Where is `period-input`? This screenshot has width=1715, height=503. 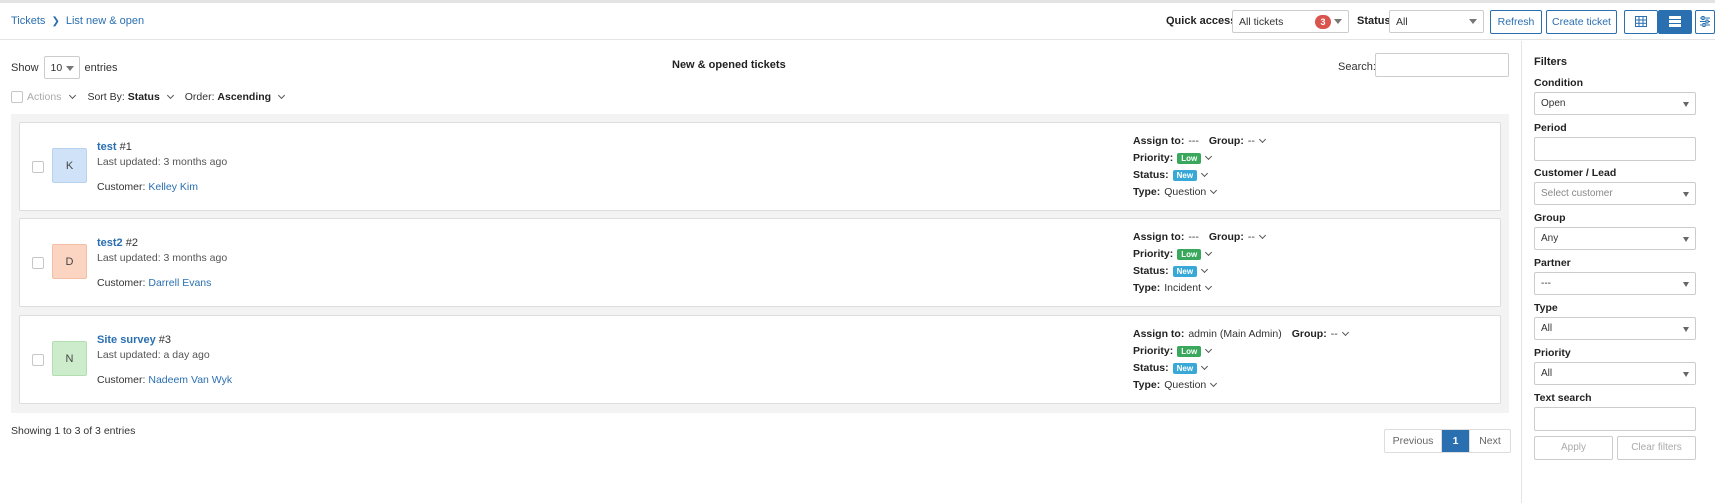
period-input is located at coordinates (1615, 149).